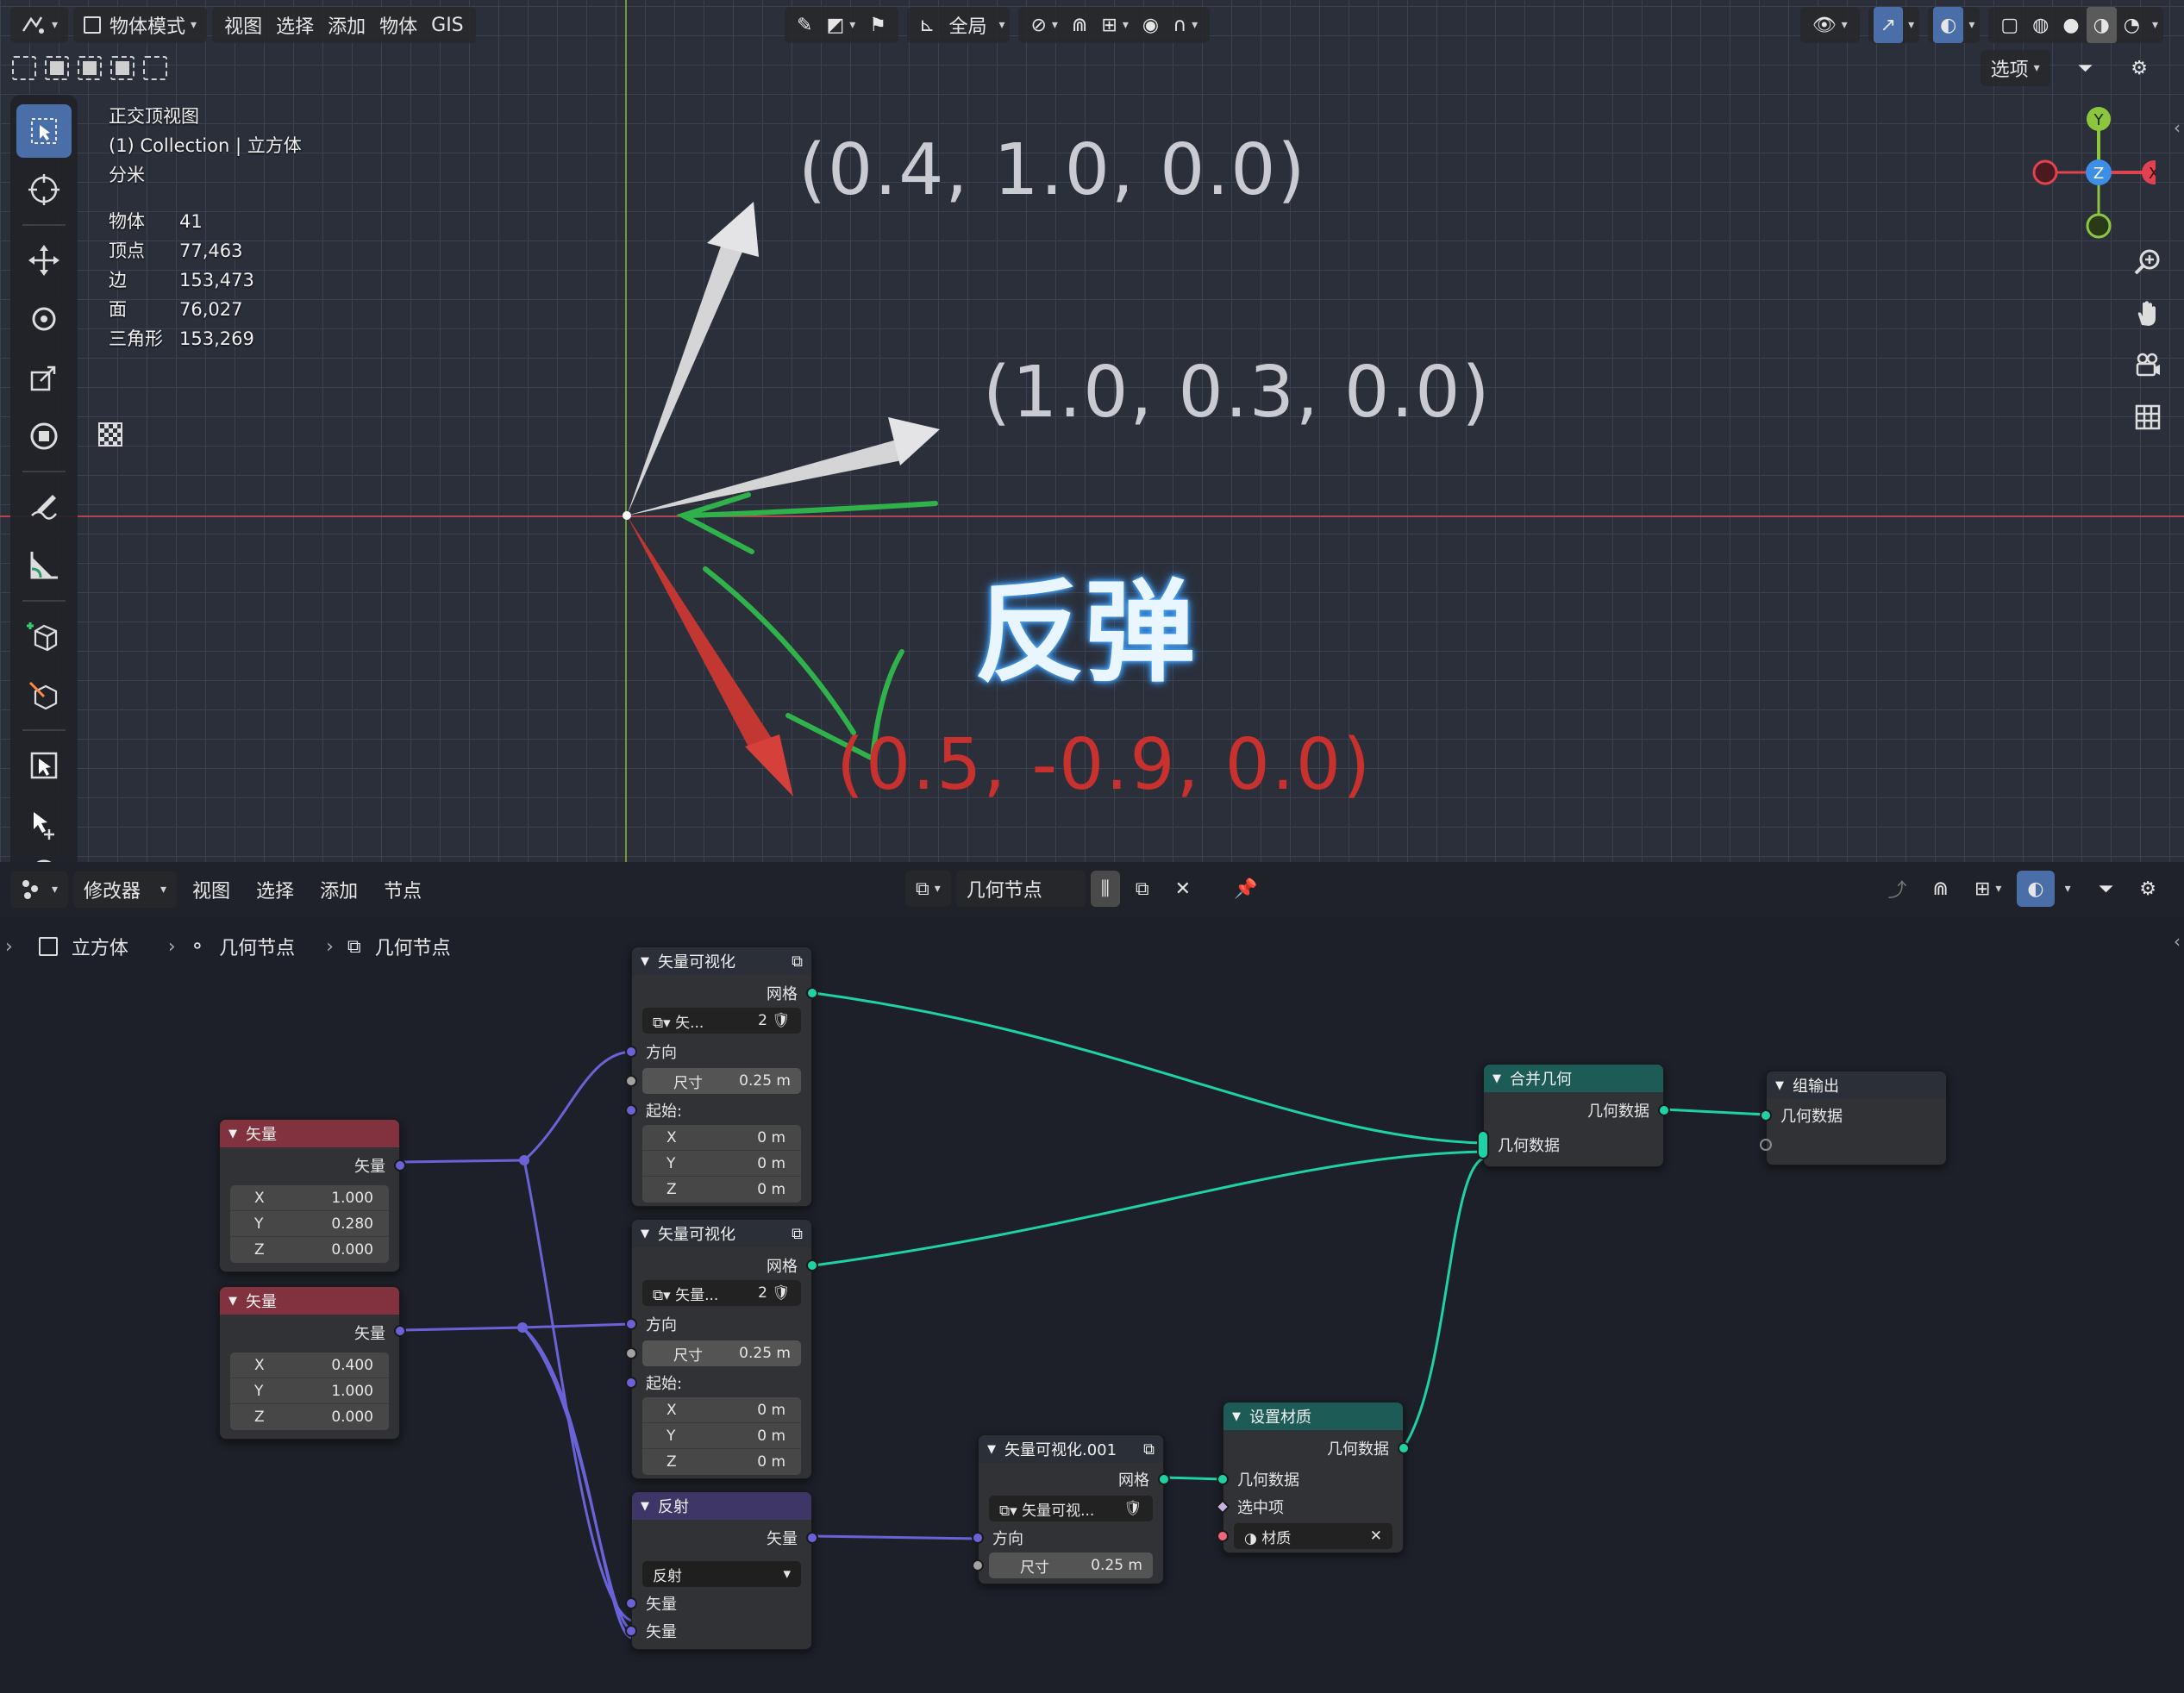  What do you see at coordinates (1186, 25) in the screenshot?
I see `falloff-icon: ∩ ▾` at bounding box center [1186, 25].